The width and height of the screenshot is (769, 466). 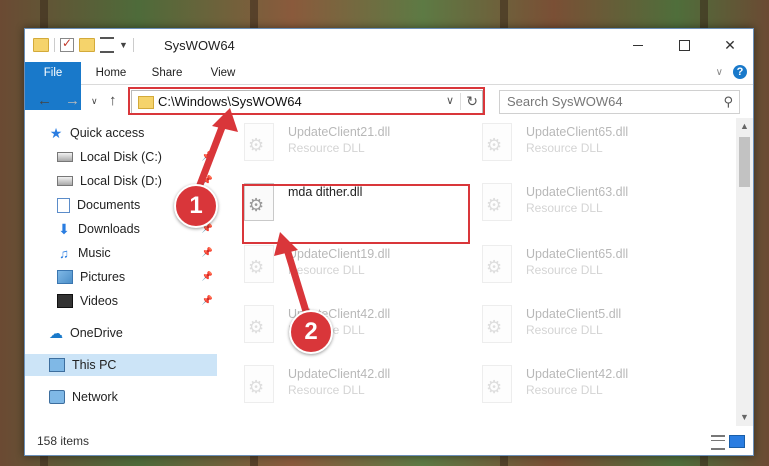 What do you see at coordinates (223, 73) in the screenshot?
I see `tab-view: View` at bounding box center [223, 73].